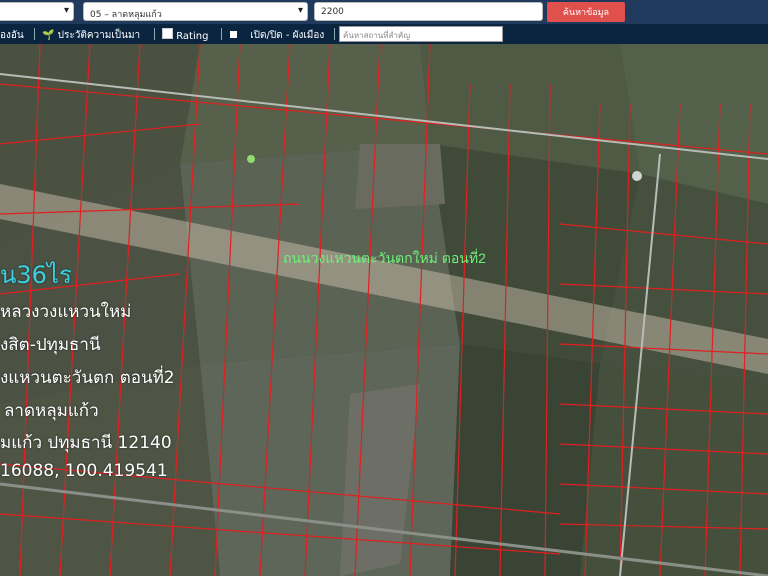  I want to click on toolbar-layer-toggle: เปิด/ปิด - ผังเมือง, so click(277, 35).